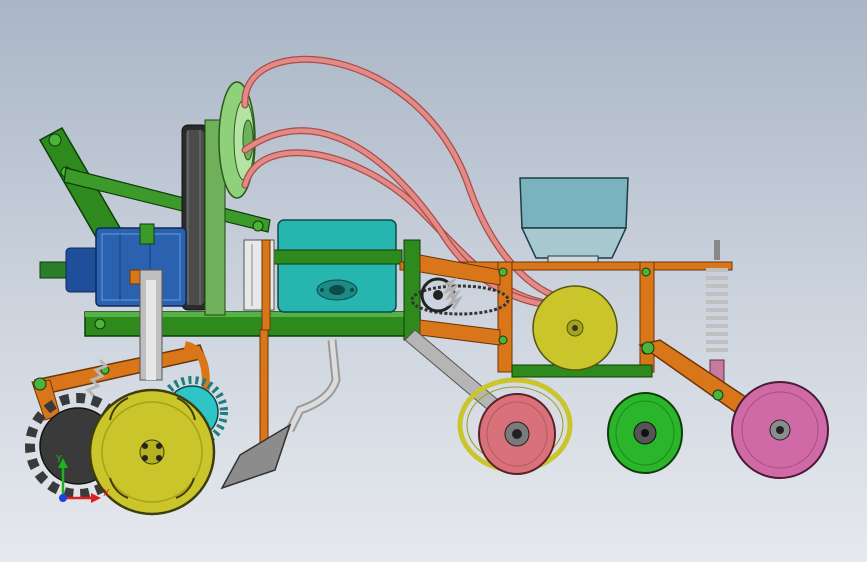 This screenshot has width=867, height=562. What do you see at coordinates (780, 430) in the screenshot?
I see `press-wheel` at bounding box center [780, 430].